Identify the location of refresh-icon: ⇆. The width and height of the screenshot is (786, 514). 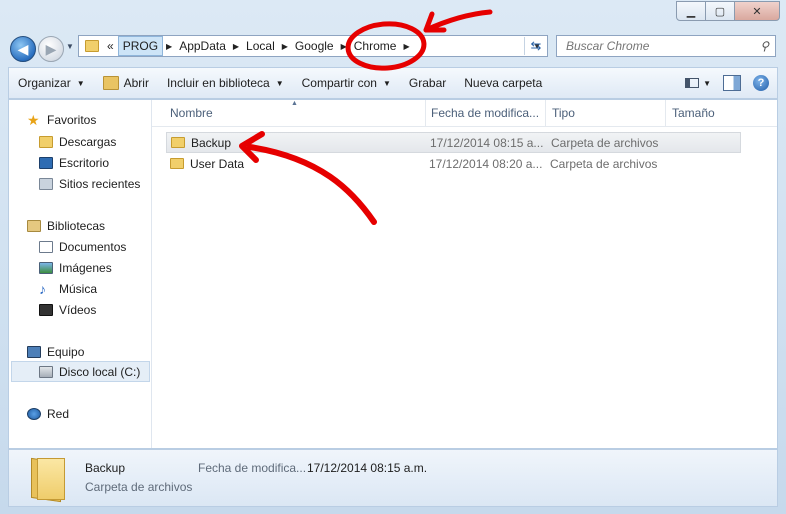
(536, 45).